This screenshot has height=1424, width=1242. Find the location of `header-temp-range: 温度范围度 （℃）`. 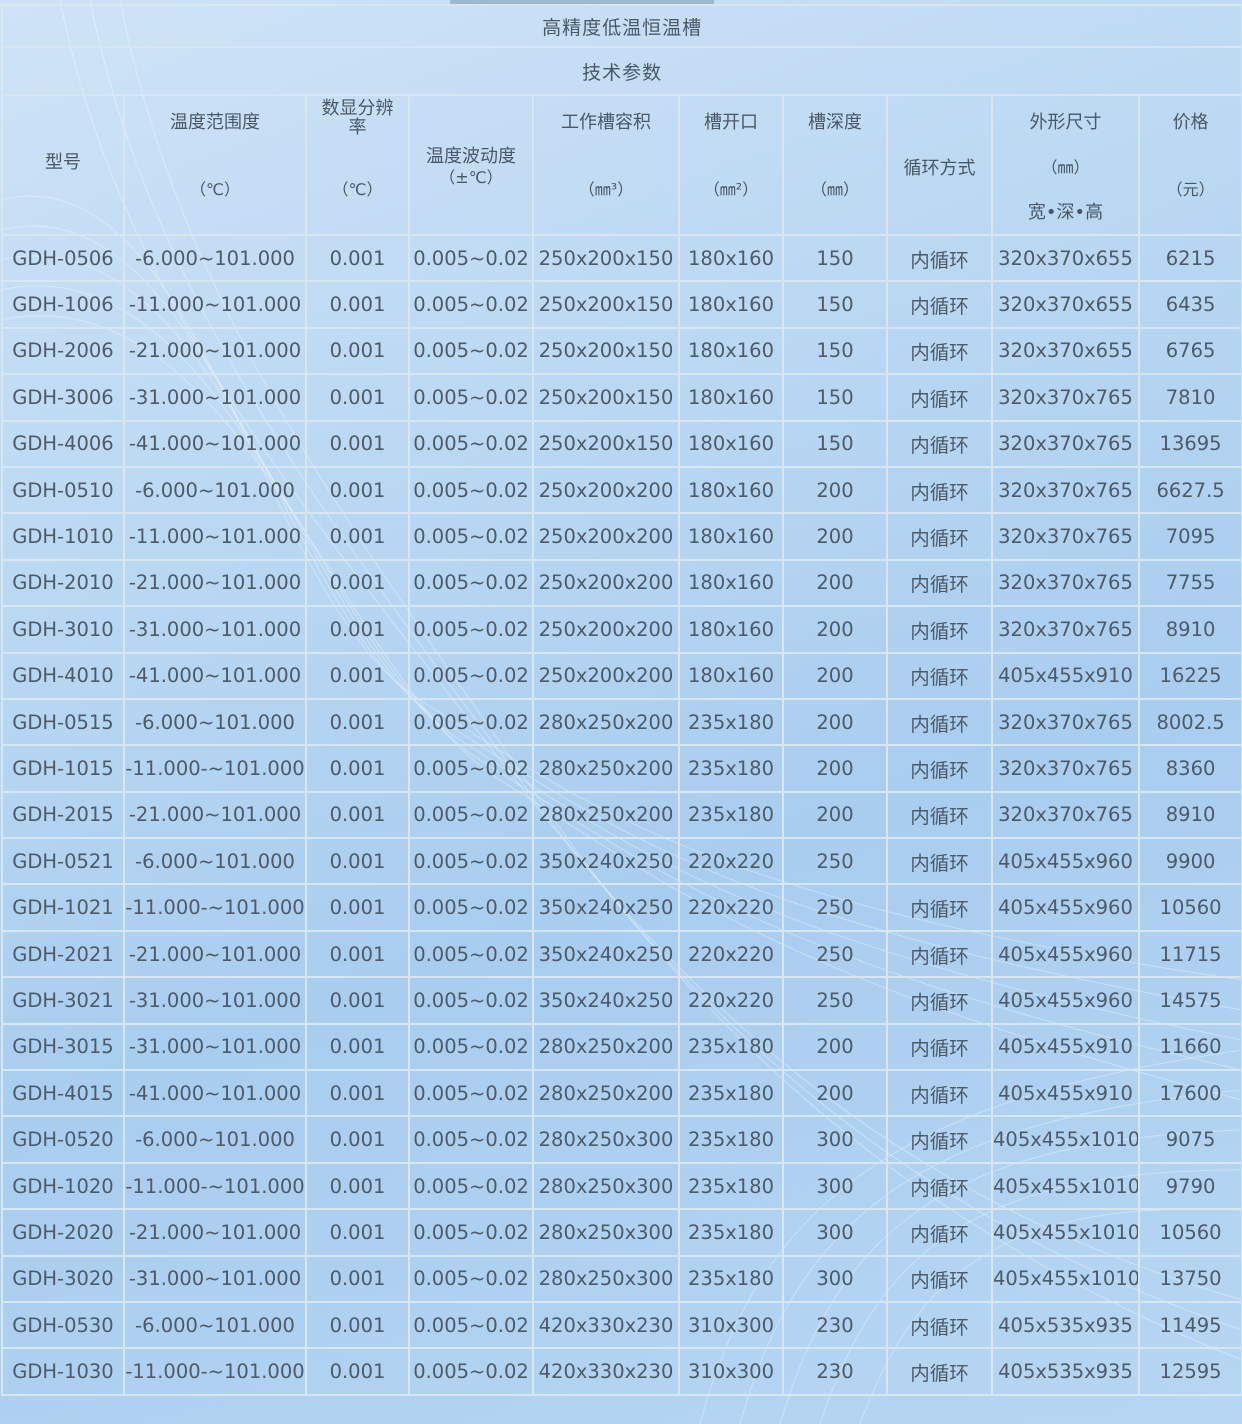

header-temp-range: 温度范围度 （℃） is located at coordinates (215, 165).